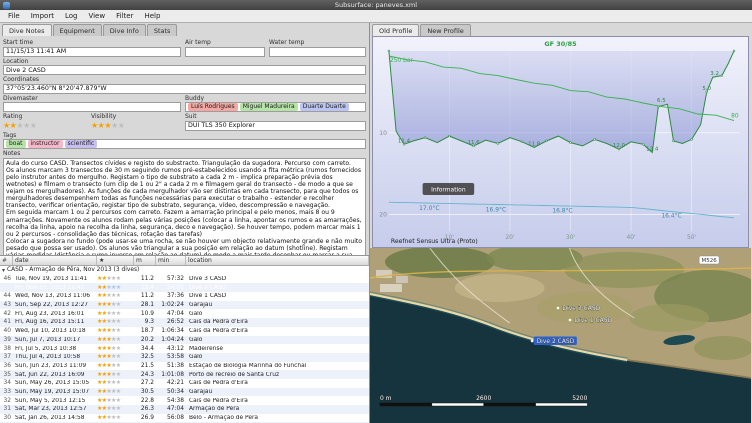  I want to click on col-number: #, so click(6, 260).